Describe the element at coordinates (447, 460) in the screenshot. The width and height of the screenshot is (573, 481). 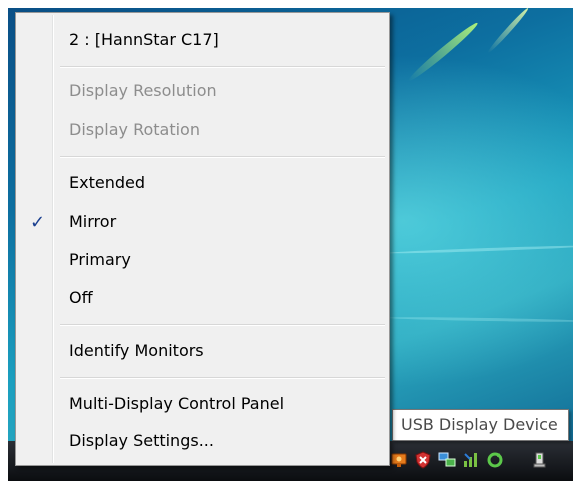
I see `network-icon` at that location.